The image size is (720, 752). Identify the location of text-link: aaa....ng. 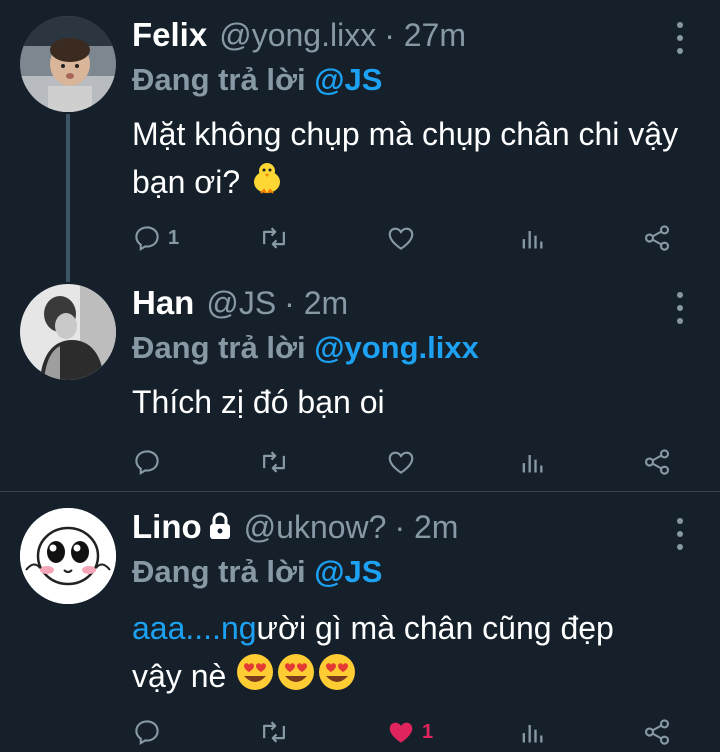
(194, 628).